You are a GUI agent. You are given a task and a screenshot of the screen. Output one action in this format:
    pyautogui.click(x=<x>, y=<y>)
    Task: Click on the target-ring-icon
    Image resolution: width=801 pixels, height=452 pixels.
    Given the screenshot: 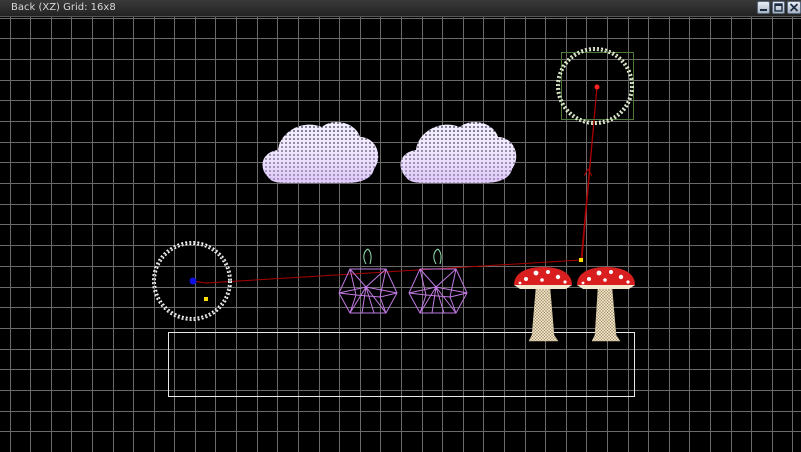 What is the action you would take?
    pyautogui.click(x=595, y=86)
    